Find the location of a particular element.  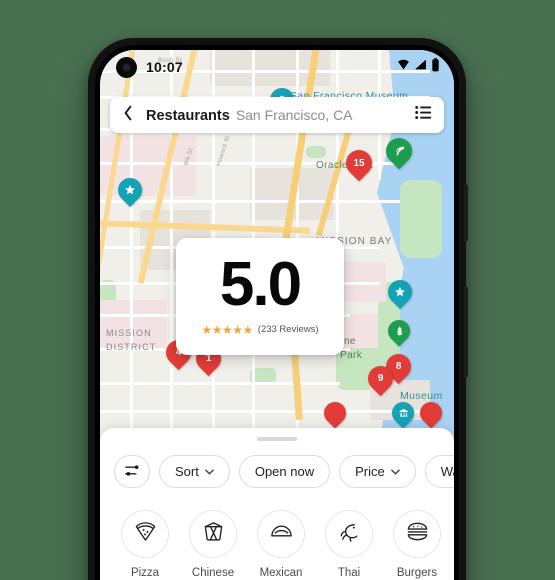

rating-meta-row: ★★★★★ (233 Reviews) is located at coordinates (259, 330).